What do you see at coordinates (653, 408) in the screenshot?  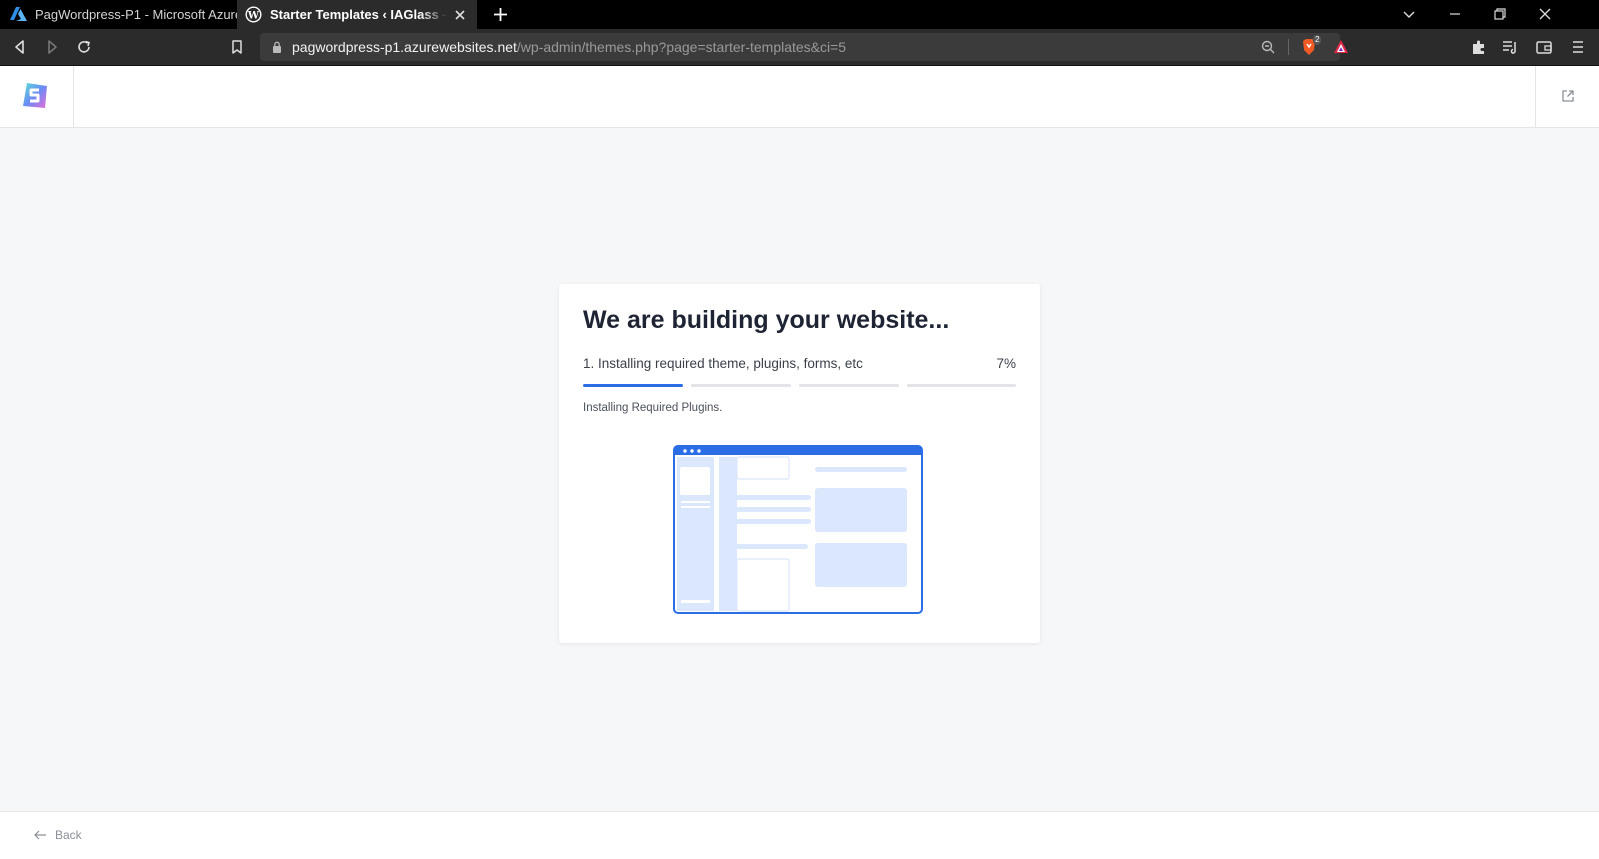 I see `status-text: Installing Required Plugins.` at bounding box center [653, 408].